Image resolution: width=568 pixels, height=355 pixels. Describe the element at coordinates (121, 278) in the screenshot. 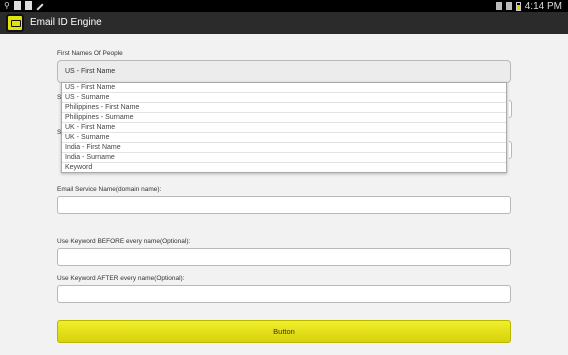

I see `keyword-after-label: Use Keyword AFTER every name(Optional):` at that location.